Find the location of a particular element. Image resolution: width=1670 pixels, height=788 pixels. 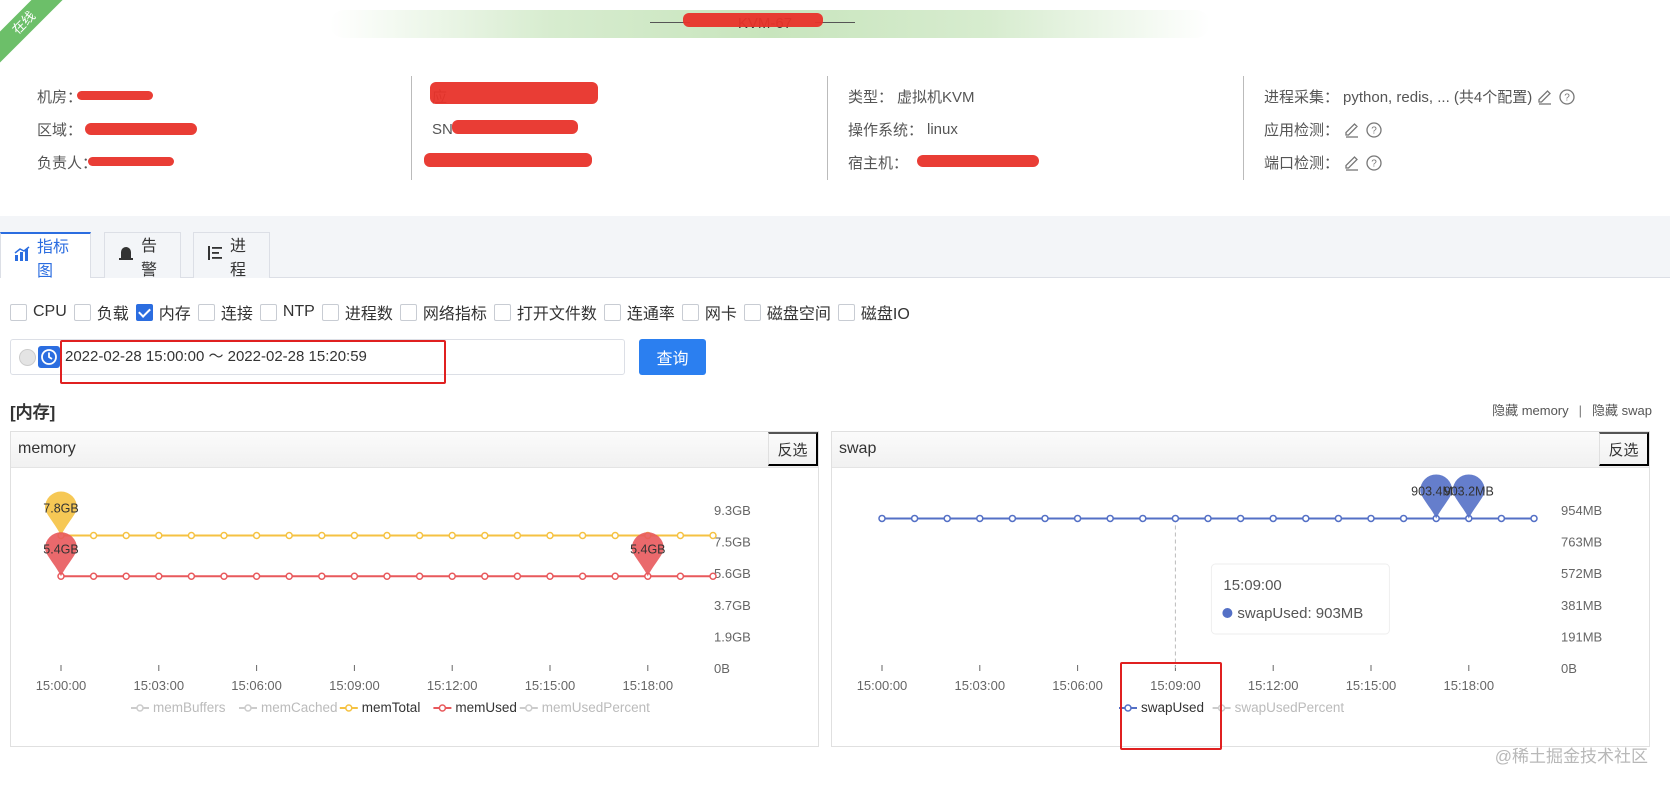

y-tick-label: 572MB is located at coordinates (1581, 573).